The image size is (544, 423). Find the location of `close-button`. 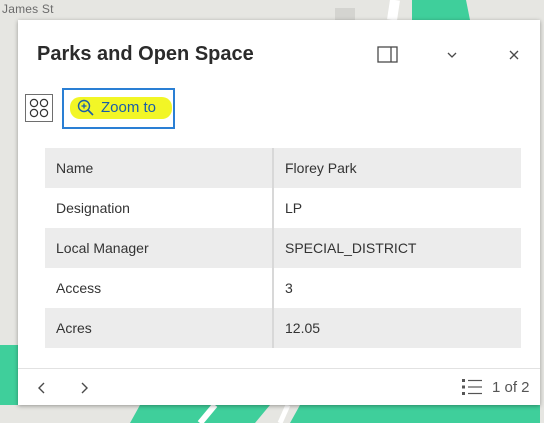

close-button is located at coordinates (514, 55).